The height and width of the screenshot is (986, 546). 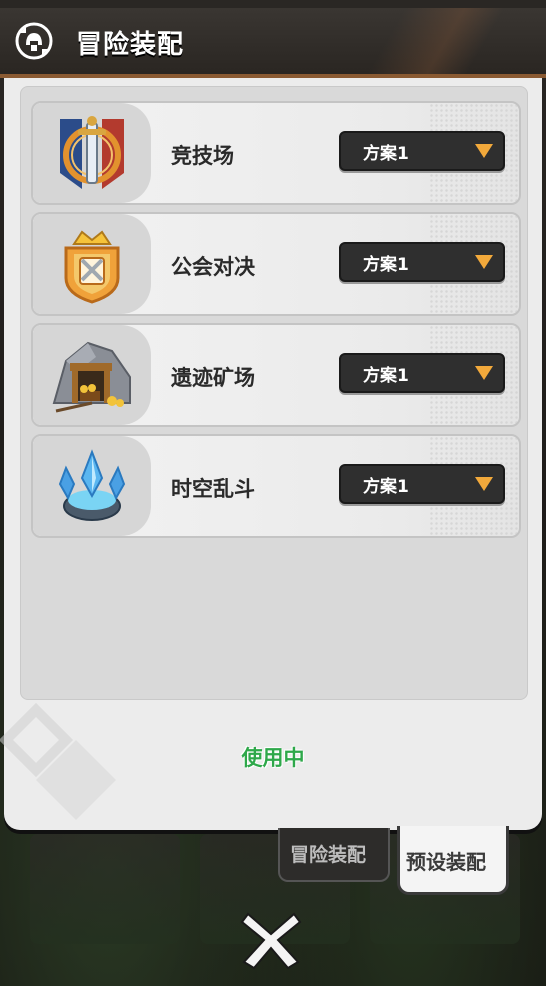 I want to click on mine-cave-gold-icon, so click(x=91, y=377).